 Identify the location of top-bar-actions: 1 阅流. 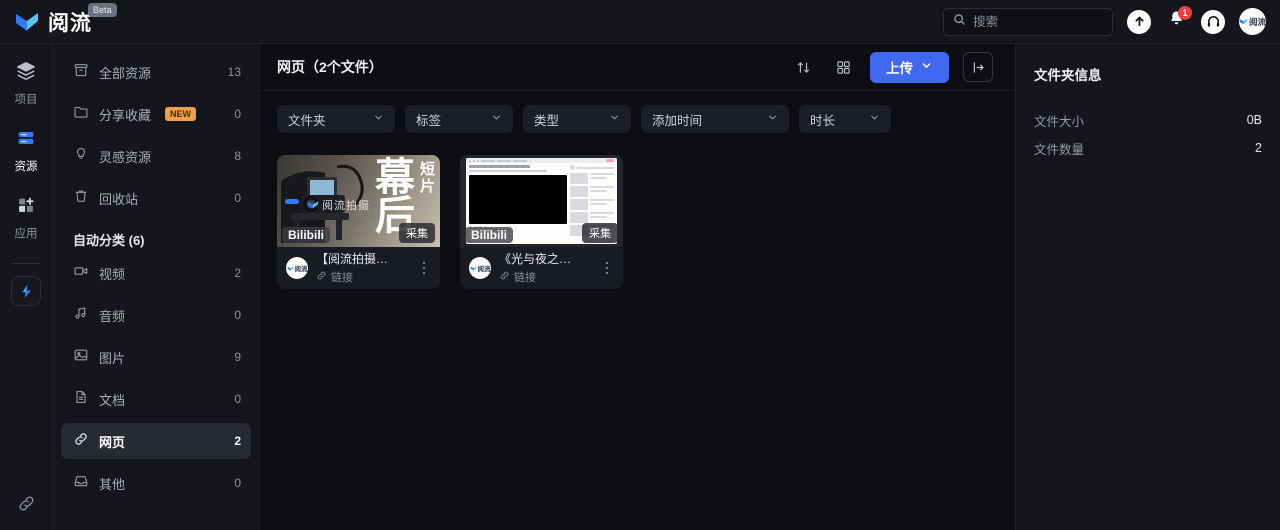
(1111, 20).